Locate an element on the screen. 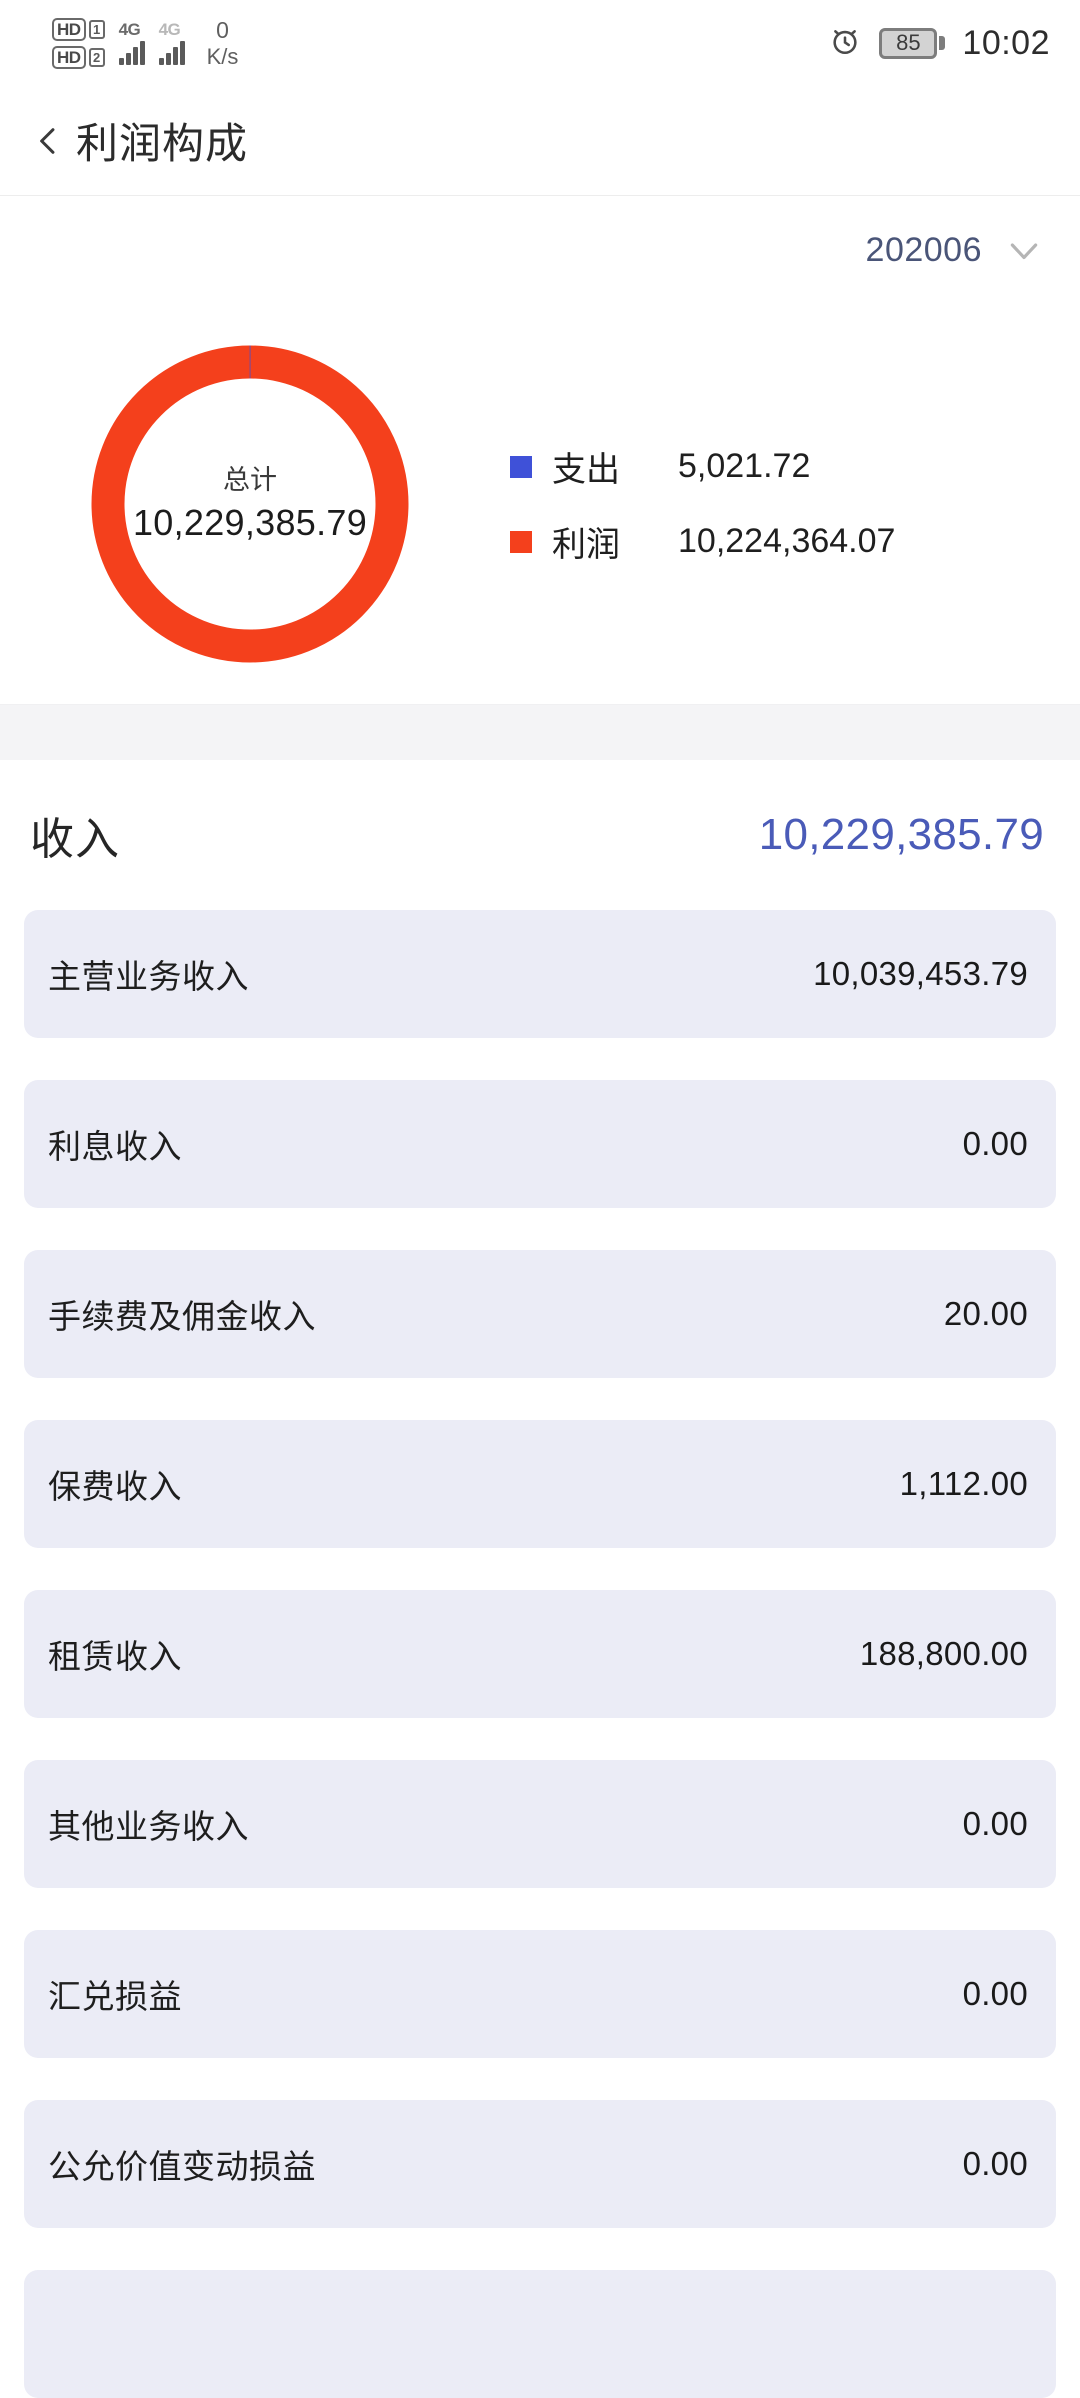 The image size is (1080, 2398). row-value: 10,039,453.79 is located at coordinates (920, 973).